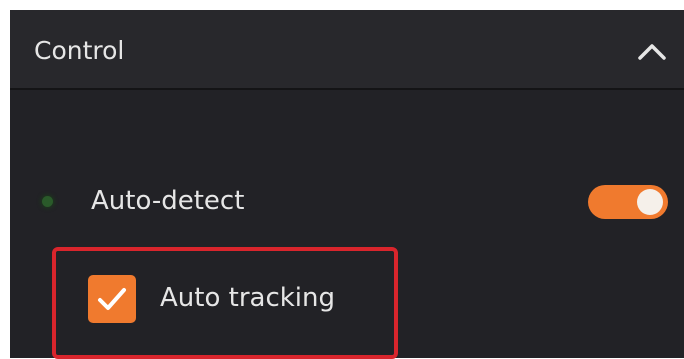  Describe the element at coordinates (79, 50) in the screenshot. I see `control-panel-title: Control` at that location.